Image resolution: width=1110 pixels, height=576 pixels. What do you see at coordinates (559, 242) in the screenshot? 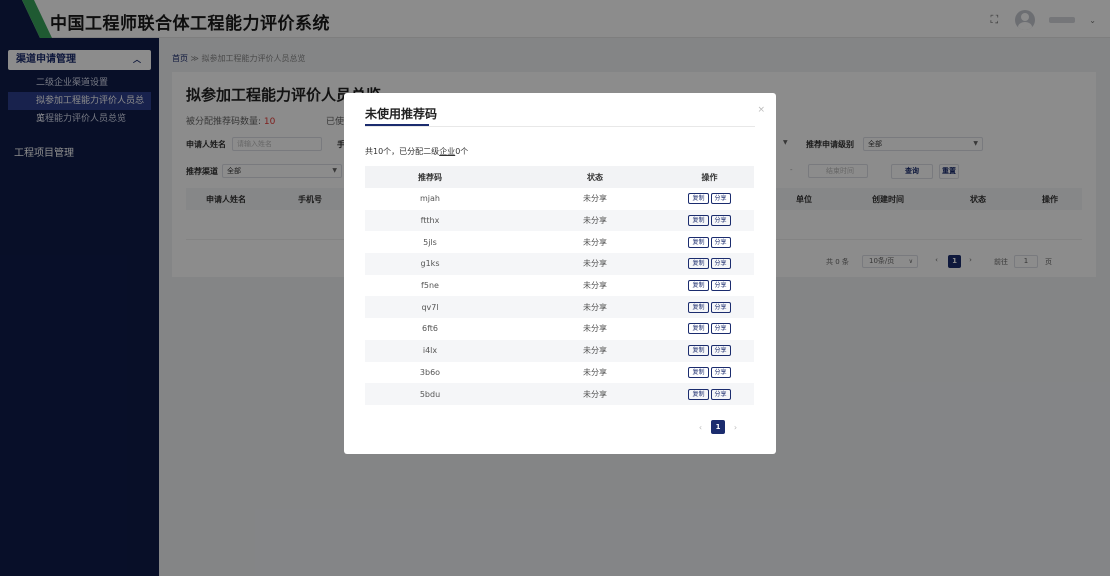
I see `table-row: 5jls 未分享 复制 分享` at bounding box center [559, 242].